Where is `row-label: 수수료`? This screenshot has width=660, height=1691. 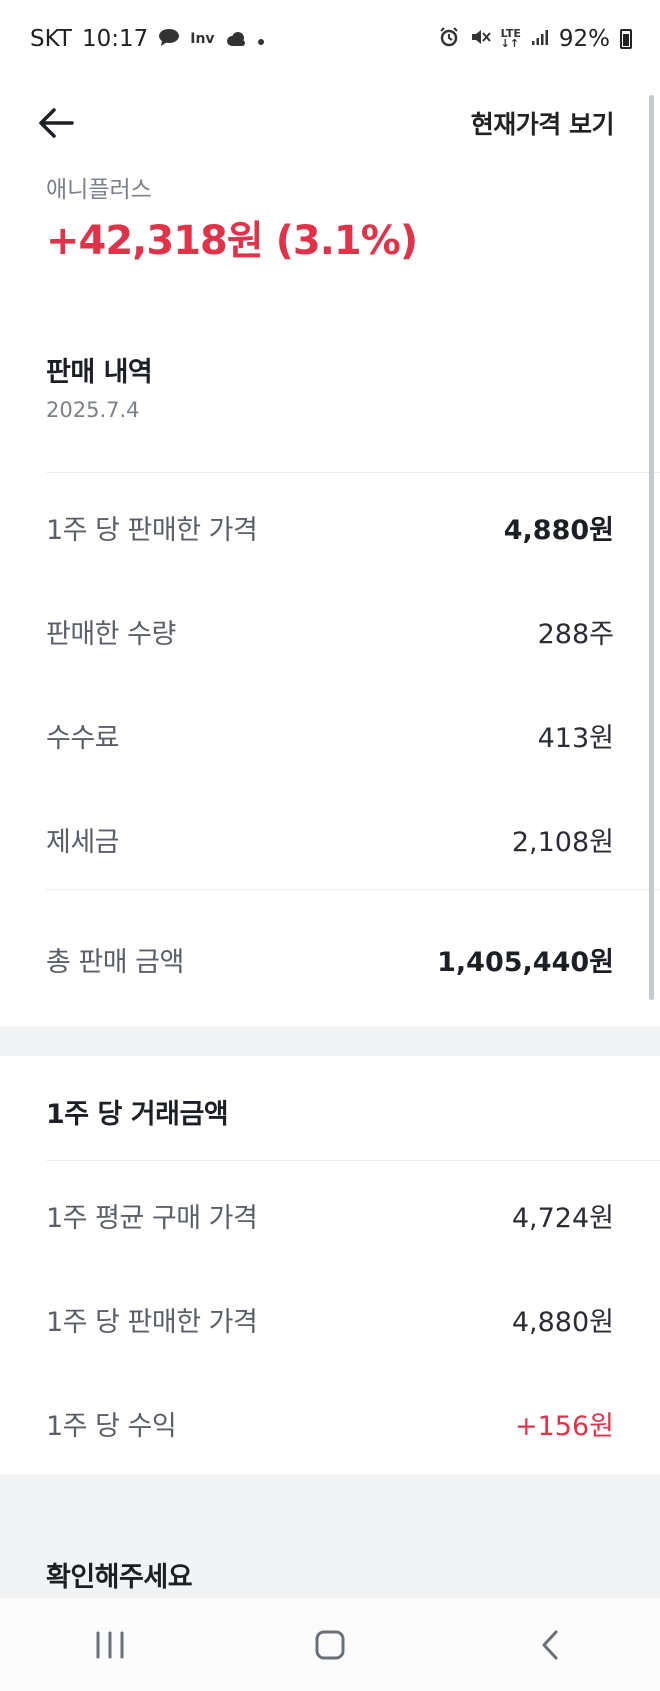 row-label: 수수료 is located at coordinates (83, 738).